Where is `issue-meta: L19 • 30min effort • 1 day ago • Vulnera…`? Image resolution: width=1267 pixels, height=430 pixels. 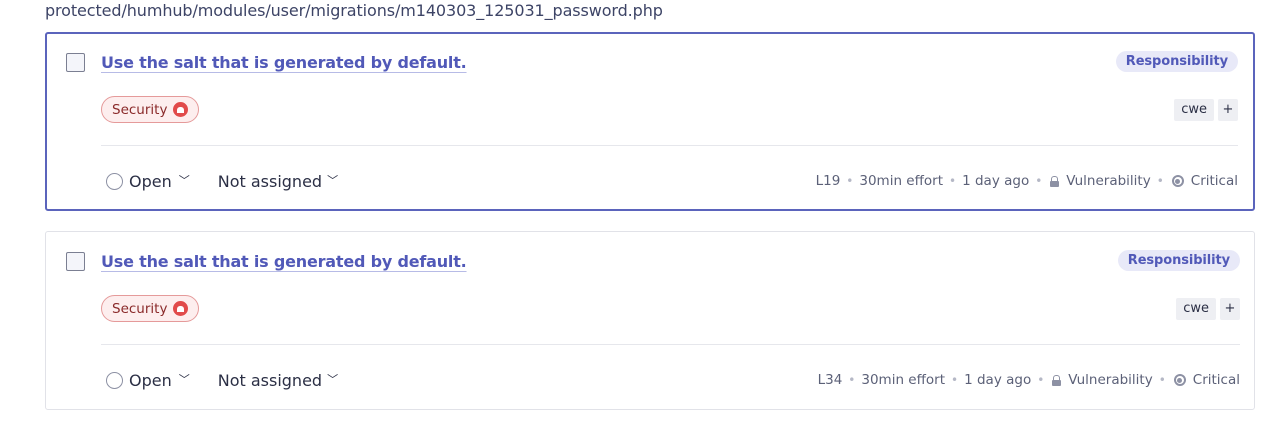
issue-meta: L19 • 30min effort • 1 day ago • Vulnera… is located at coordinates (1027, 181).